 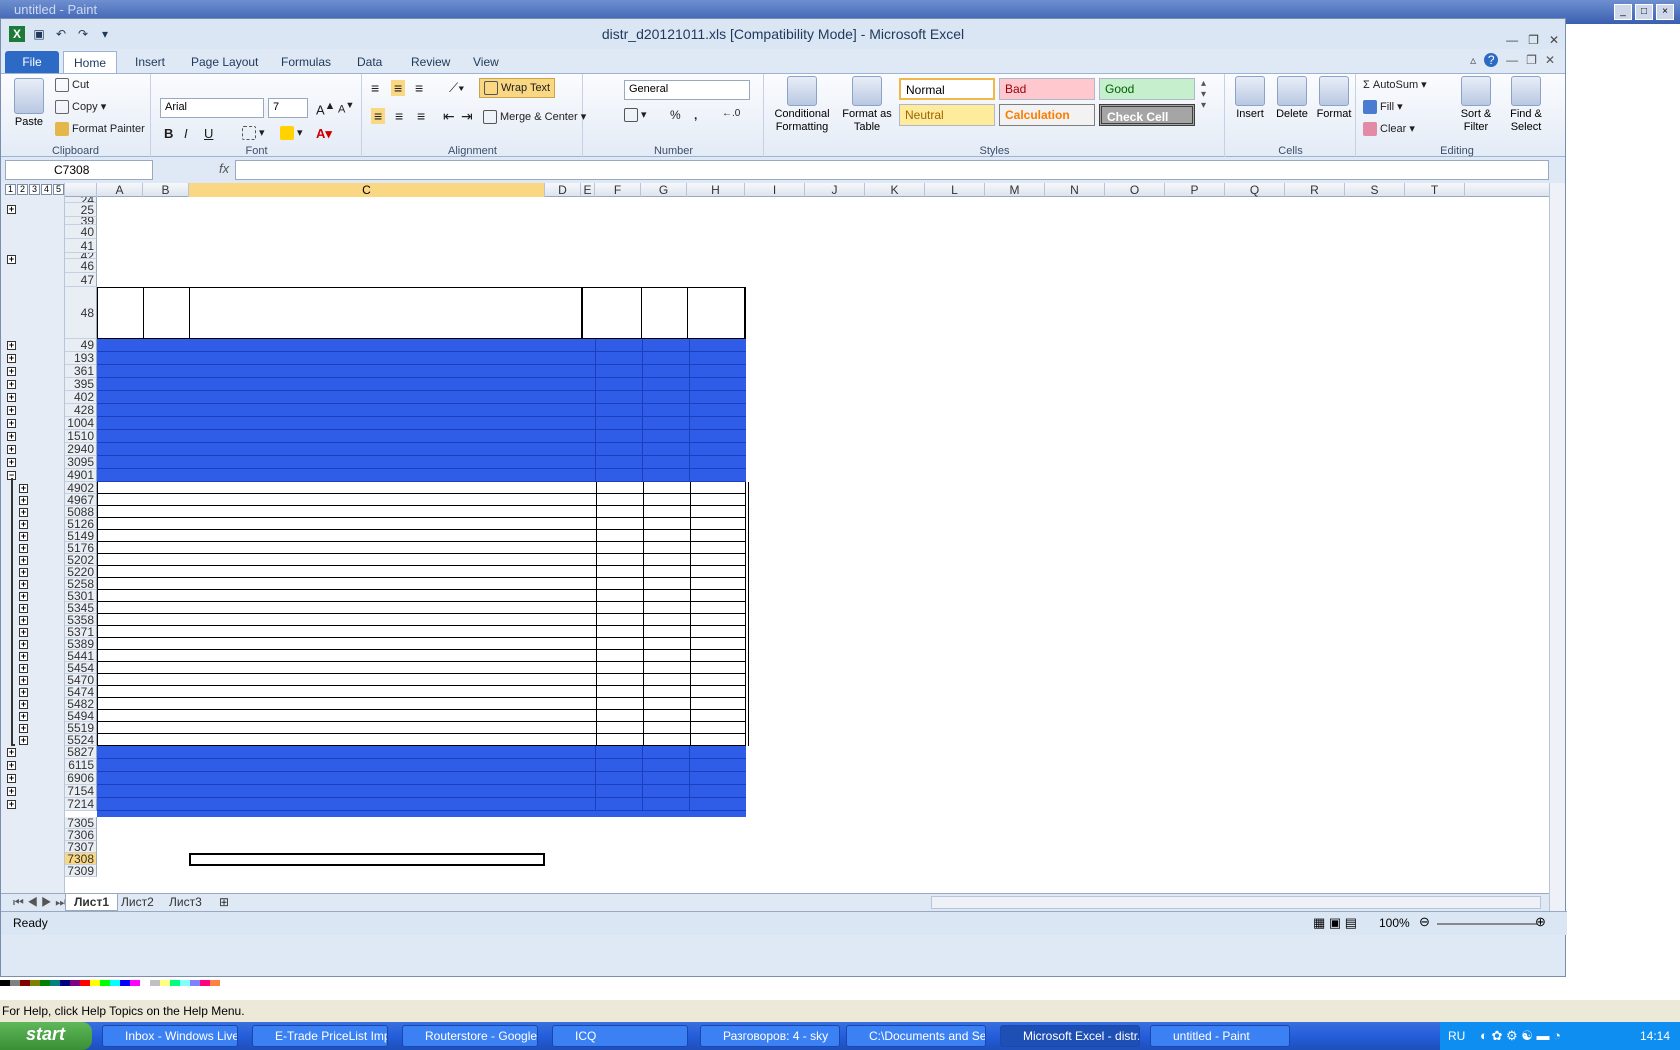 What do you see at coordinates (1375, 190) in the screenshot?
I see `column-header: S` at bounding box center [1375, 190].